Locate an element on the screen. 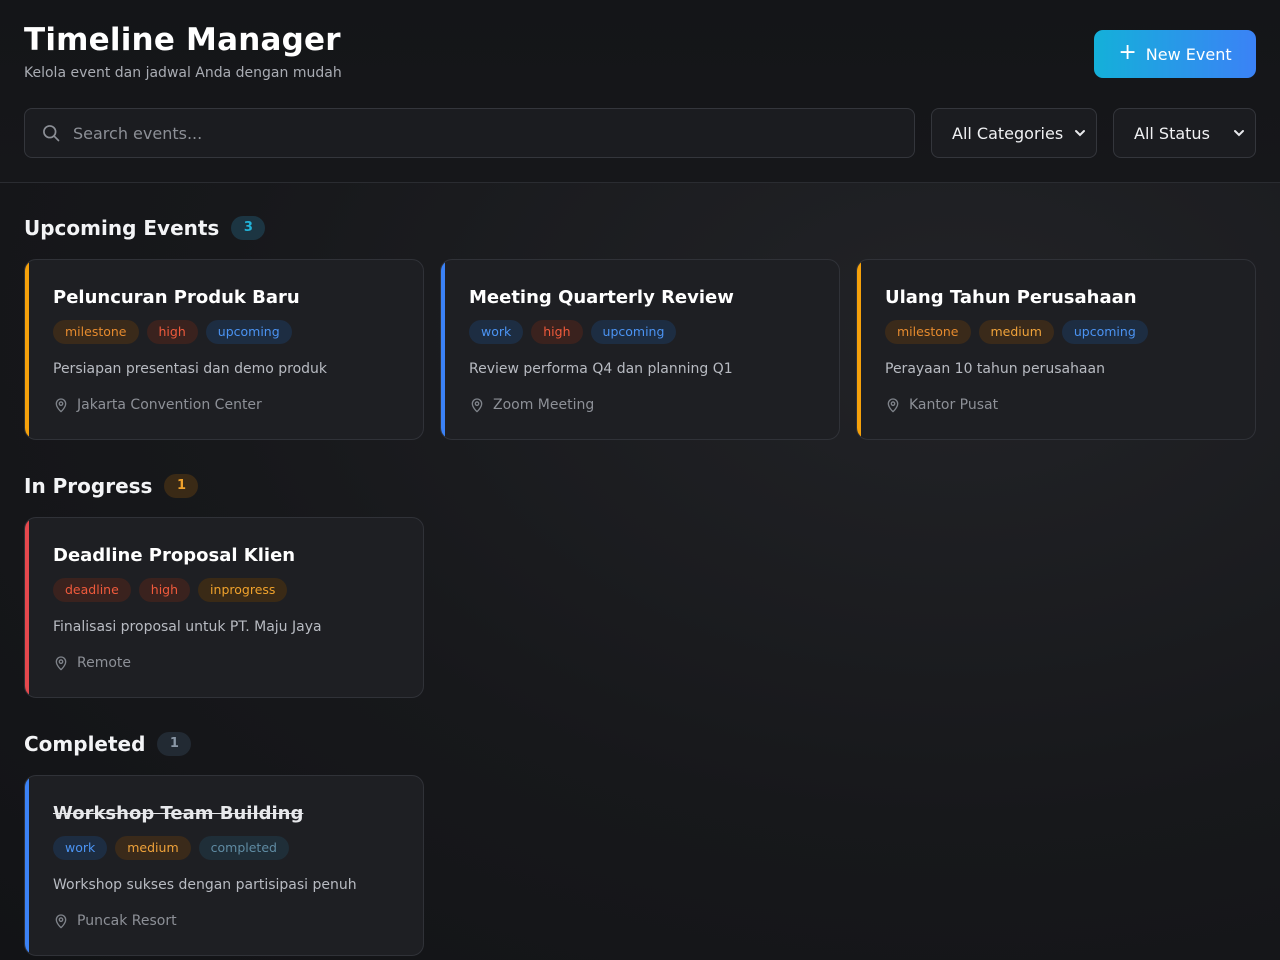 The width and height of the screenshot is (1280, 960). event-title: Ulang Tahun Perusahaan is located at coordinates (1011, 297).